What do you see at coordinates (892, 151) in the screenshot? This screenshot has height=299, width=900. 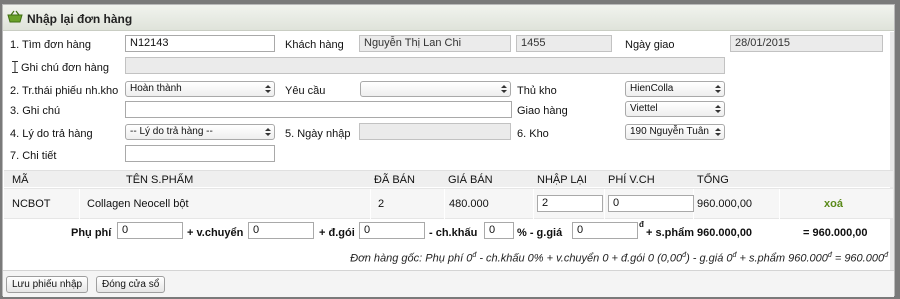 I see `right-scroll-edge` at bounding box center [892, 151].